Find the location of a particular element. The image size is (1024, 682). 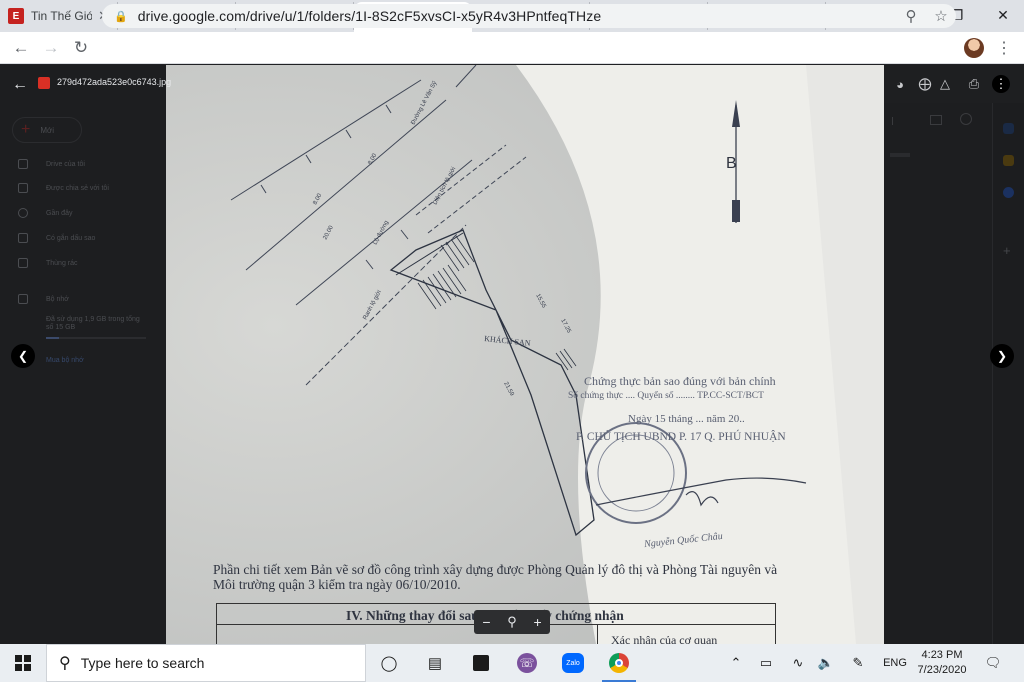

next-file-chevron-icon: ❯ is located at coordinates (1002, 356).